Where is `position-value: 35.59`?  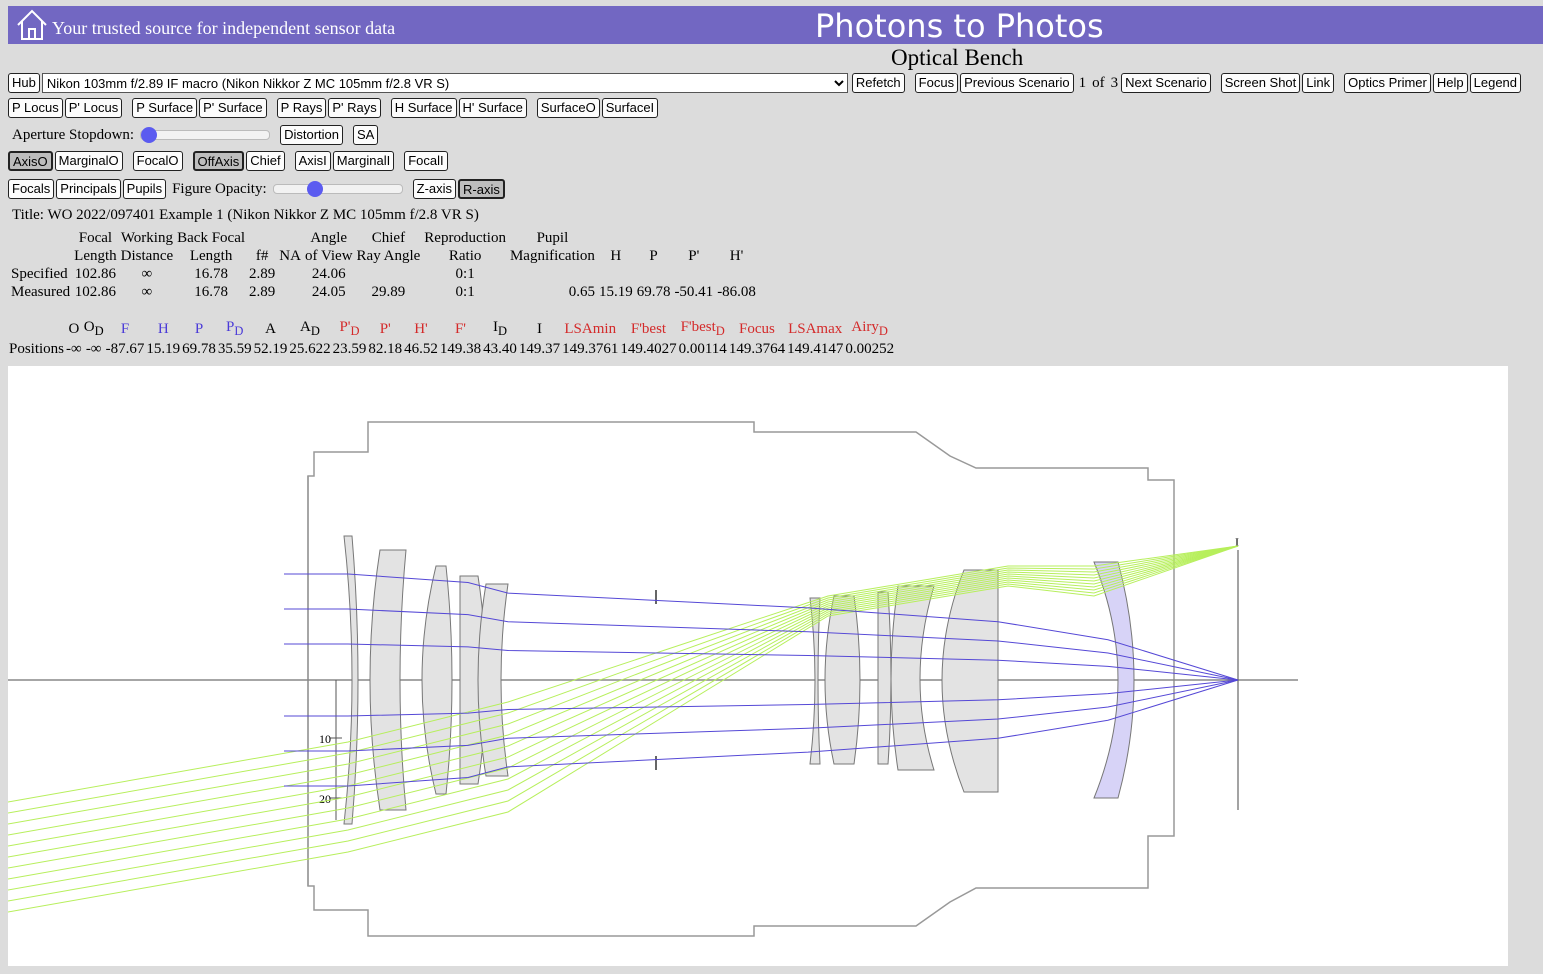 position-value: 35.59 is located at coordinates (234, 349).